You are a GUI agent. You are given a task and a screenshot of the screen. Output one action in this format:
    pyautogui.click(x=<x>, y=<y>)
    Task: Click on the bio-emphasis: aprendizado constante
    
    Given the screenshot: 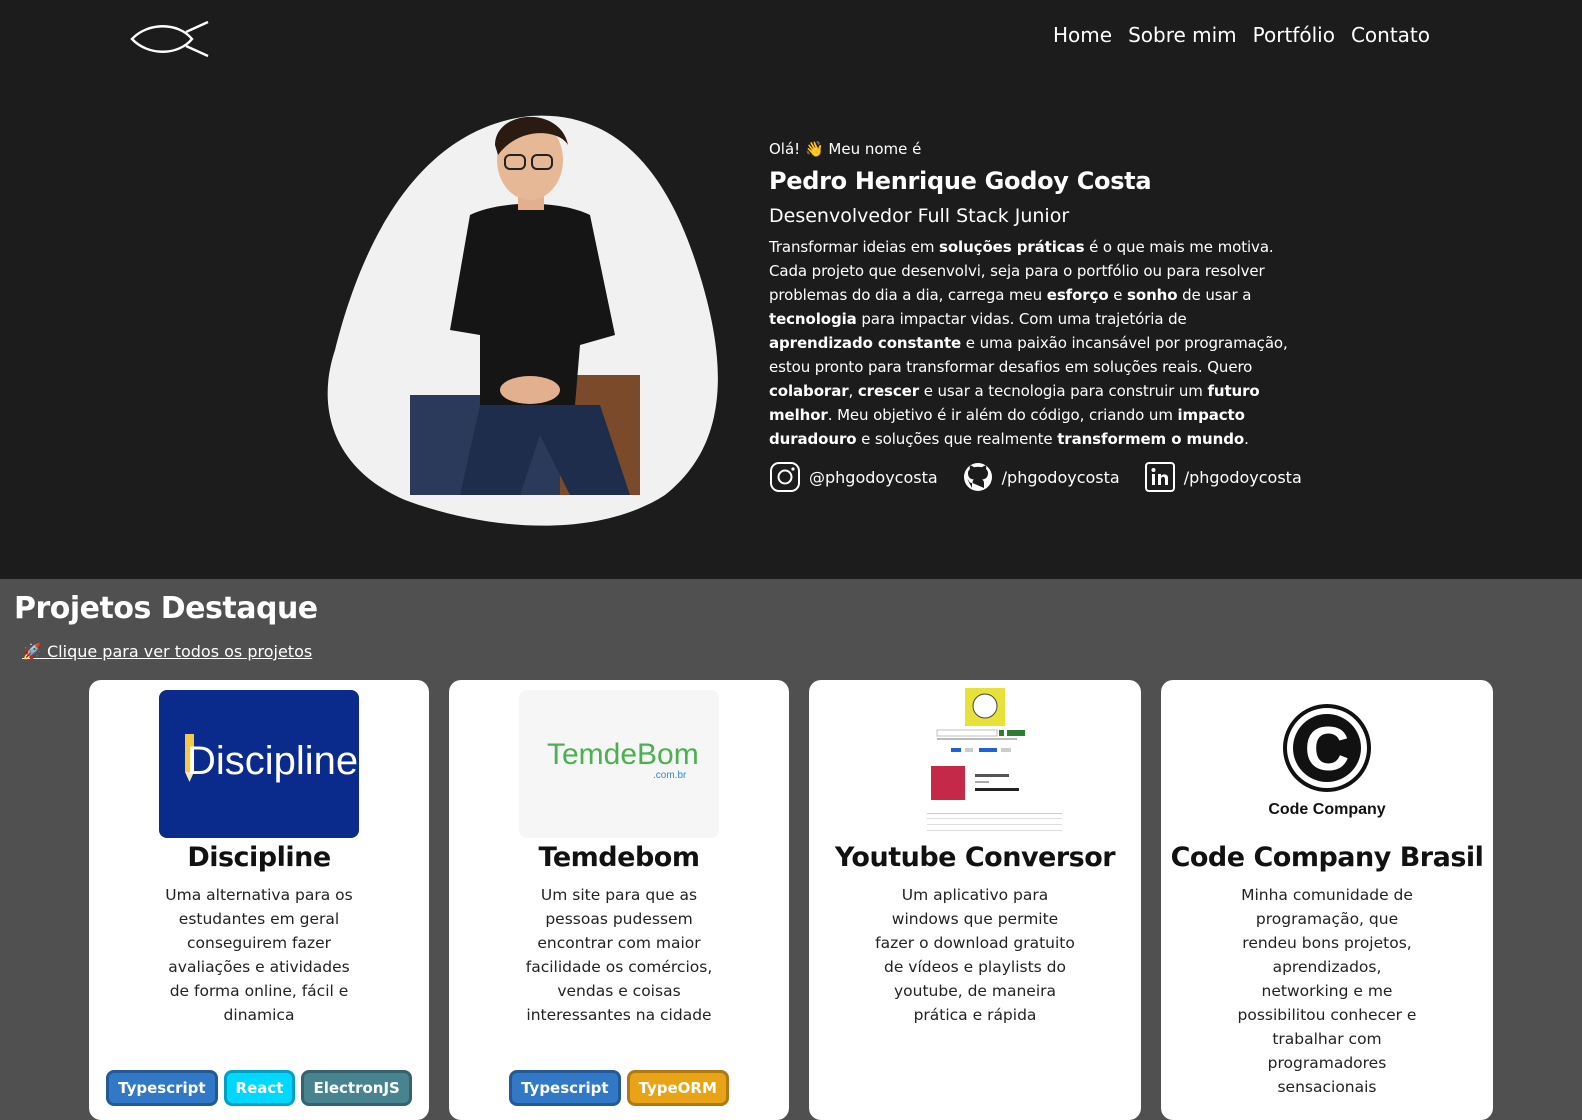 What is the action you would take?
    pyautogui.click(x=865, y=343)
    